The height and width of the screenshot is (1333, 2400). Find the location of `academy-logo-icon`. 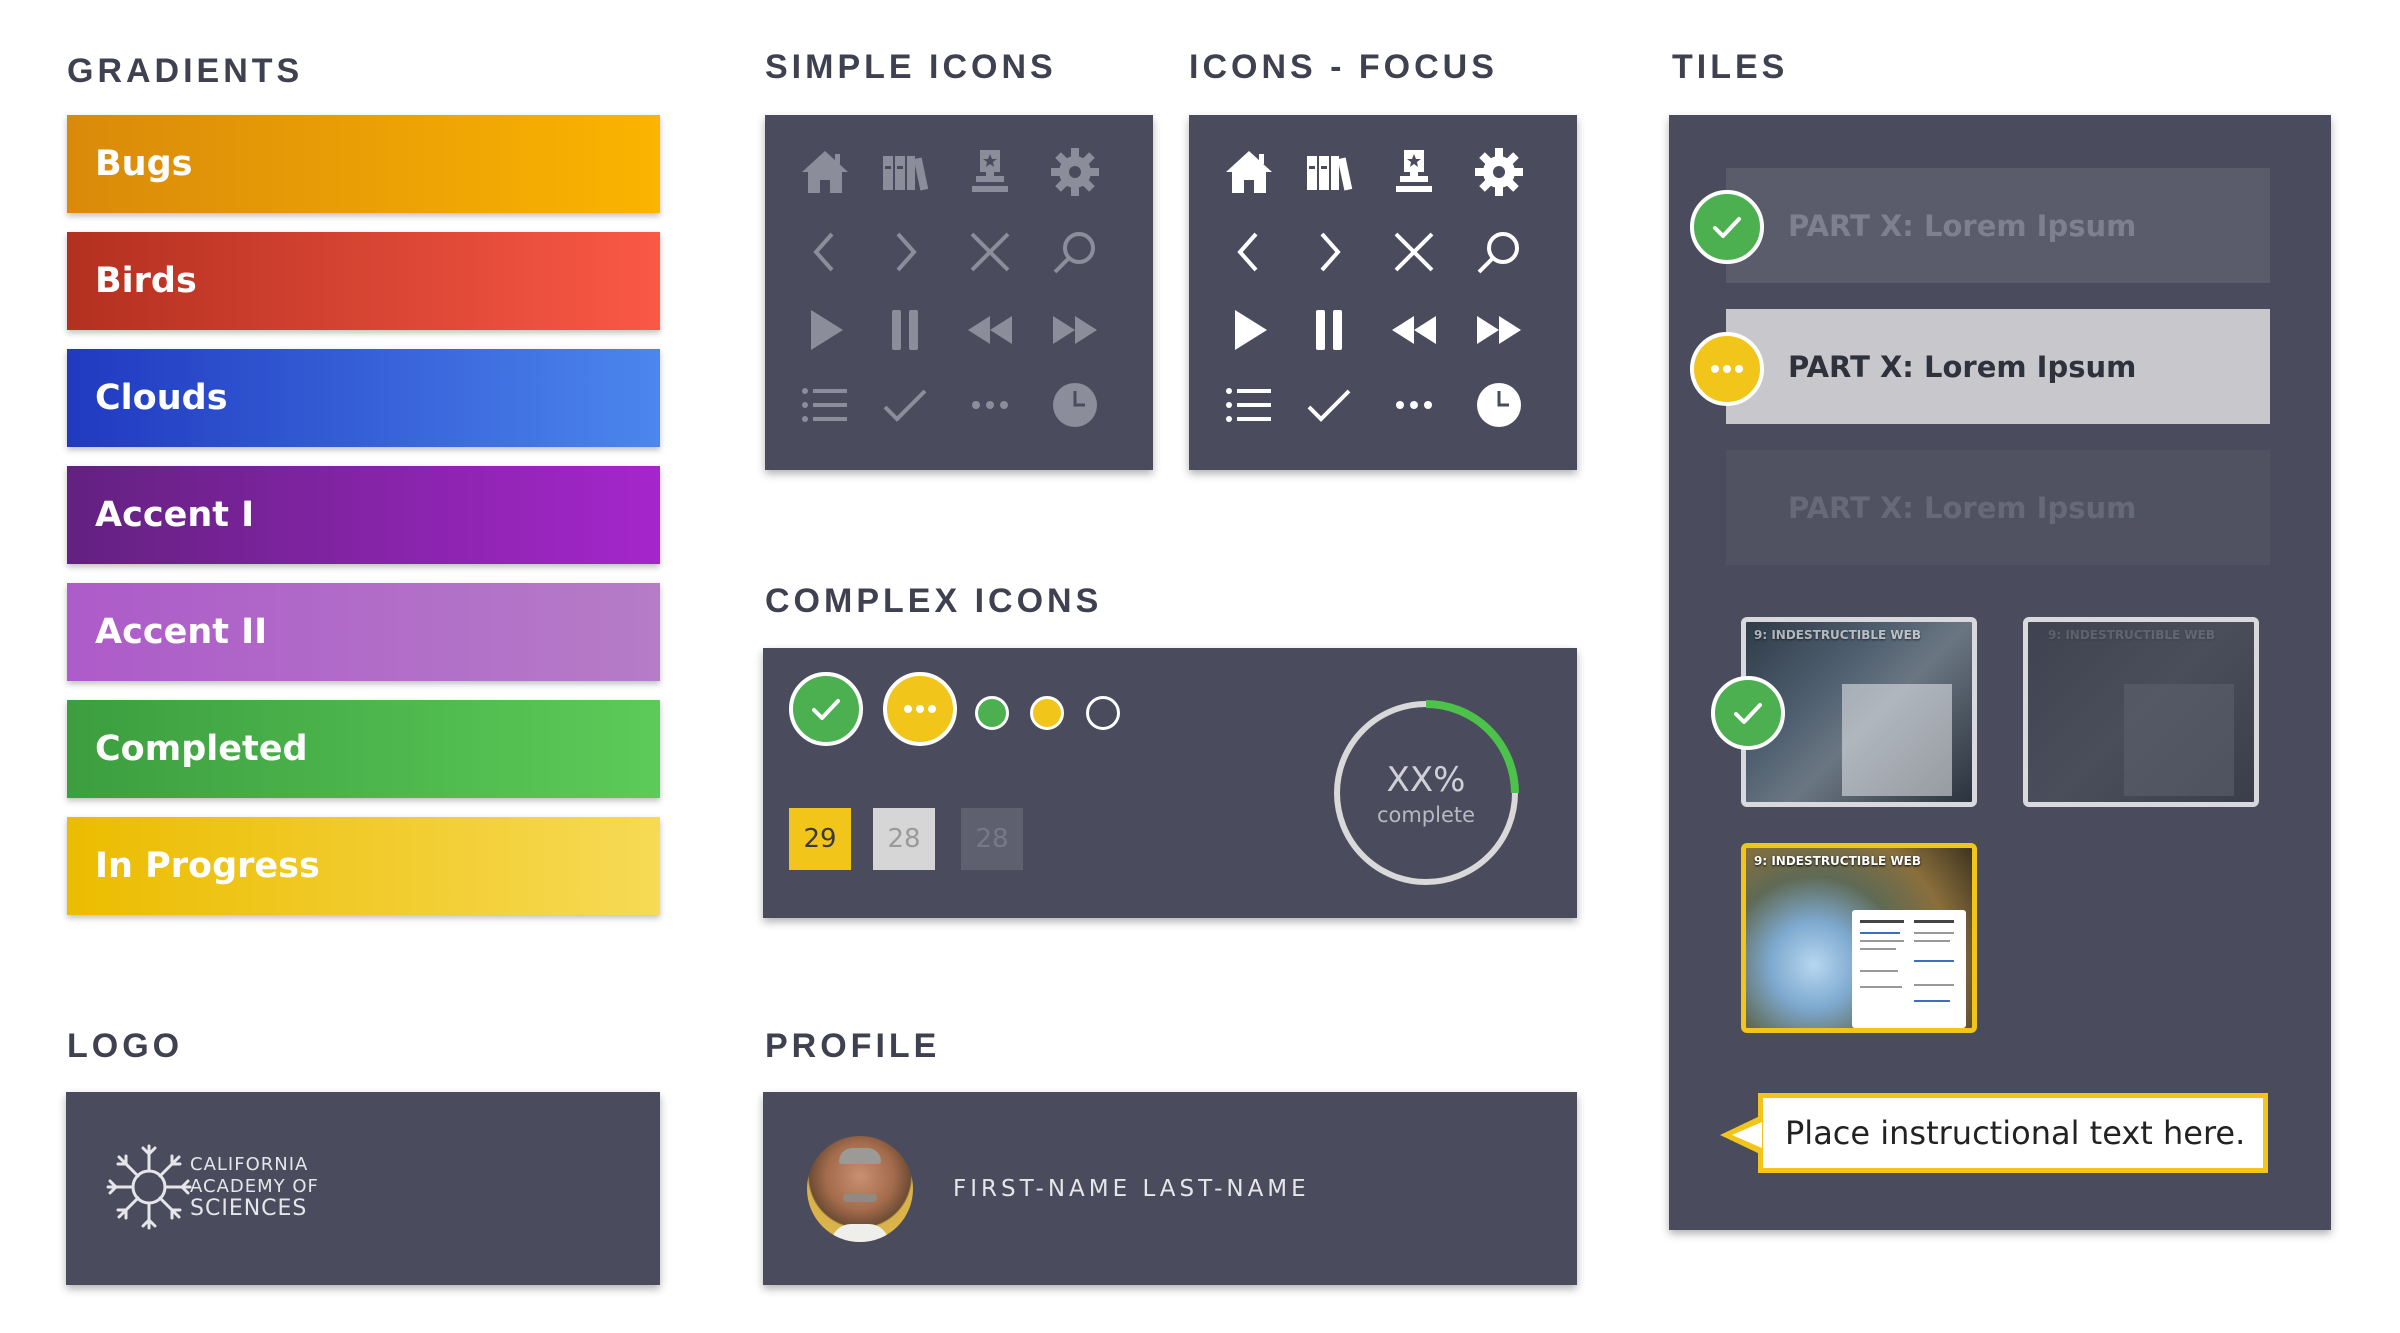

academy-logo-icon is located at coordinates (149, 1187).